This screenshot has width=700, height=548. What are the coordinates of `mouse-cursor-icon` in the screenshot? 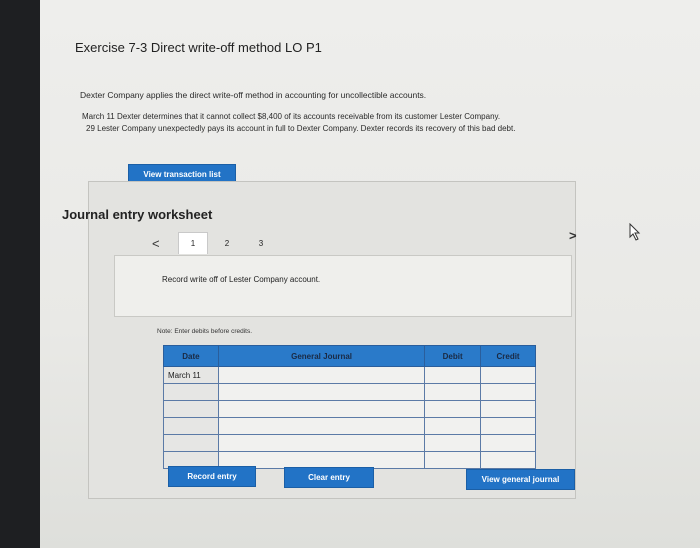 It's located at (635, 232).